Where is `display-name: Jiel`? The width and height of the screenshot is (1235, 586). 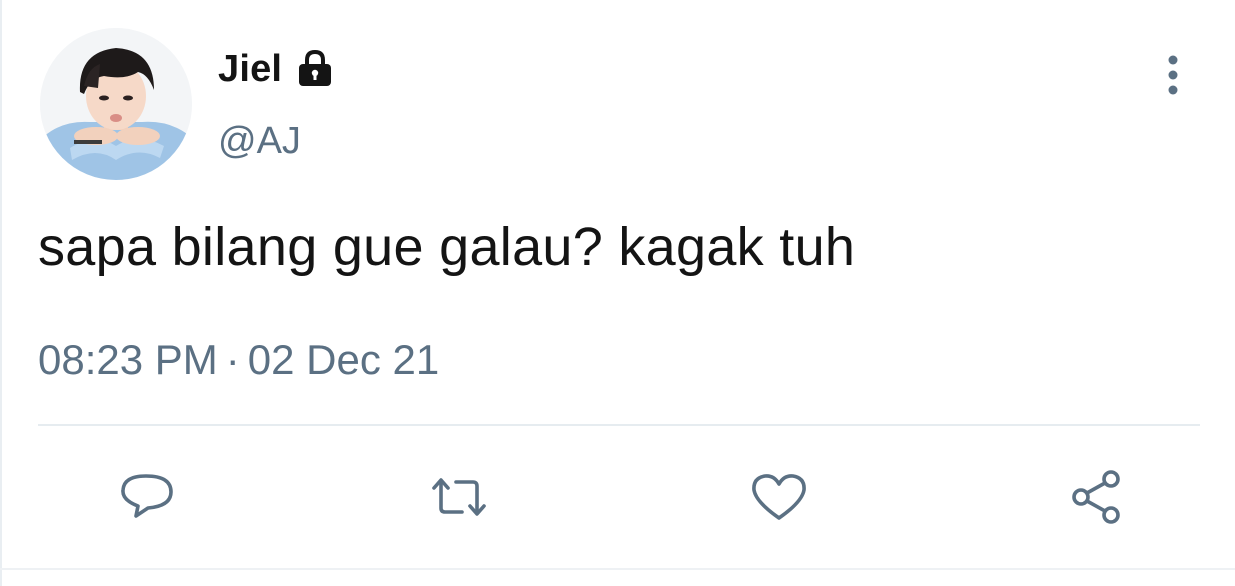
display-name: Jiel is located at coordinates (250, 69).